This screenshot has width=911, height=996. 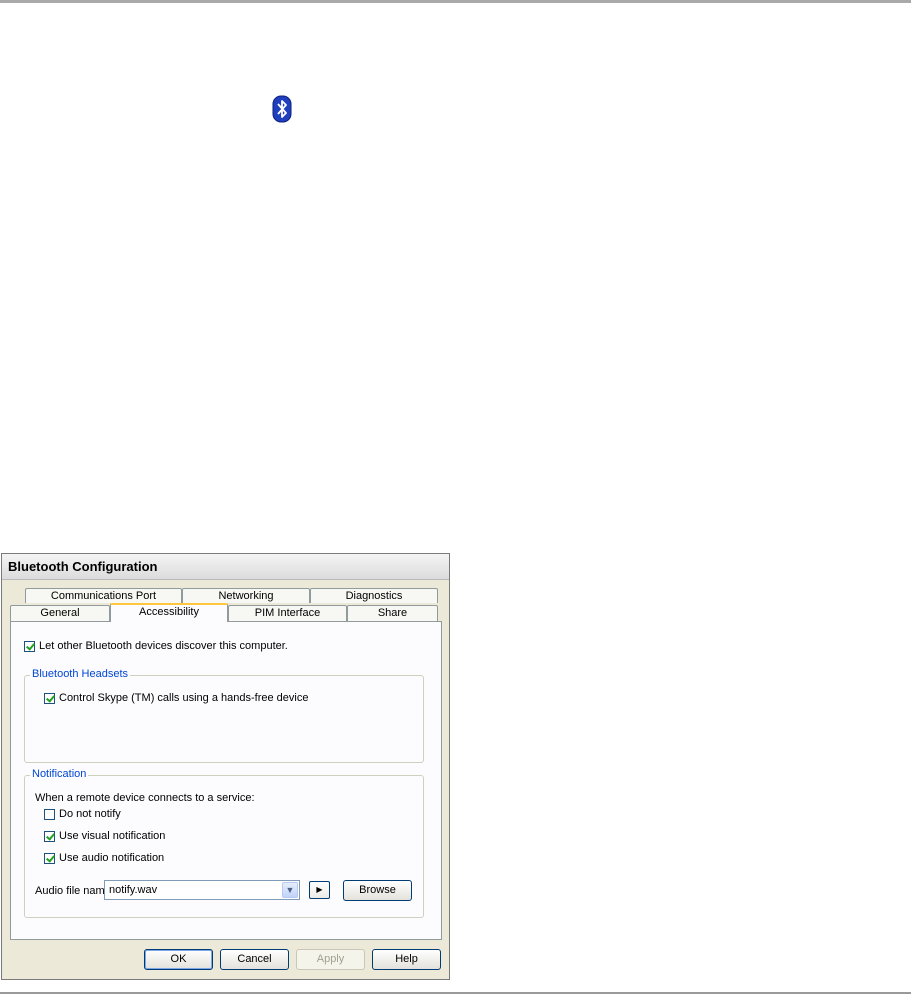 I want to click on dialog-titlebar: Bluetooth Configuration, so click(x=225, y=567).